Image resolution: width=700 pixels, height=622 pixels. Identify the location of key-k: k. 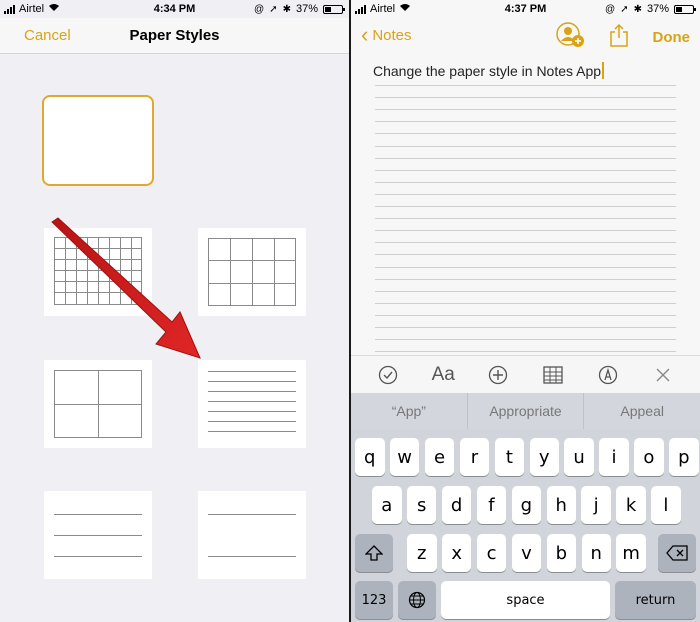
(631, 505).